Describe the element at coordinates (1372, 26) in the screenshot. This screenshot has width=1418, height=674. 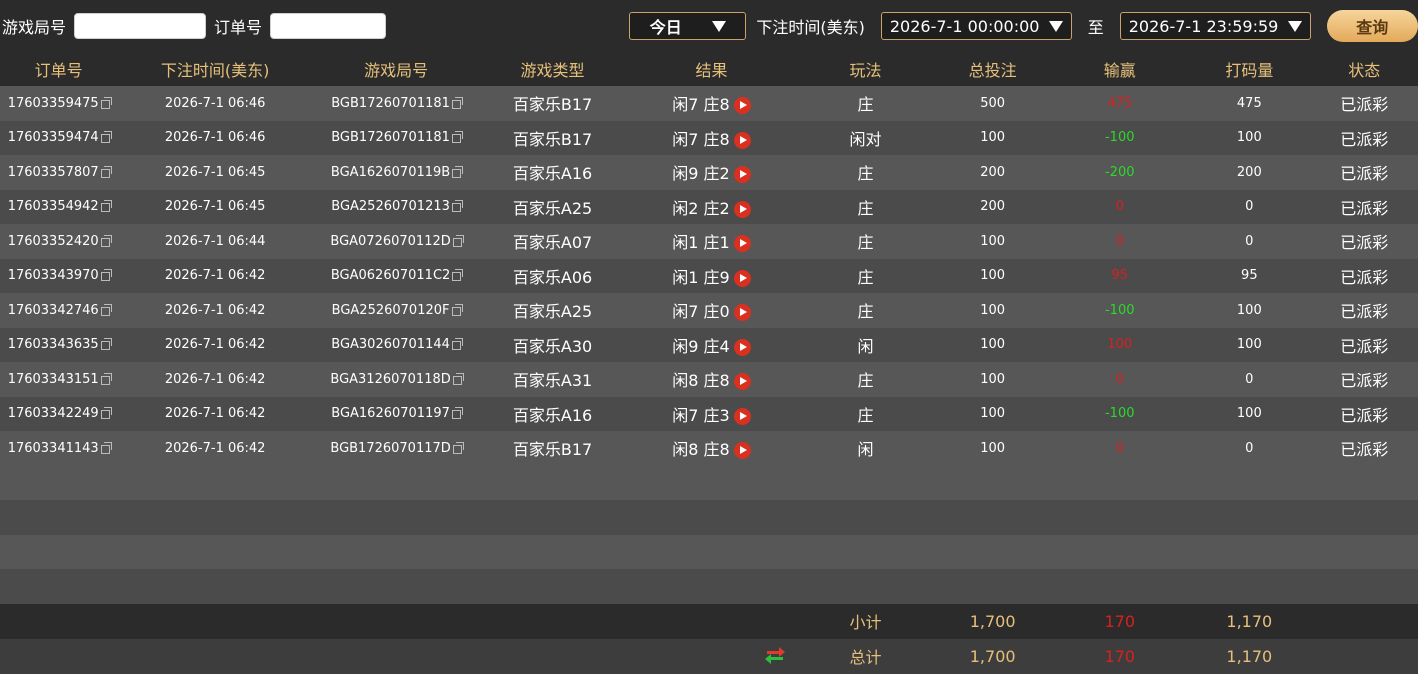
I see `query-button: 查询` at that location.